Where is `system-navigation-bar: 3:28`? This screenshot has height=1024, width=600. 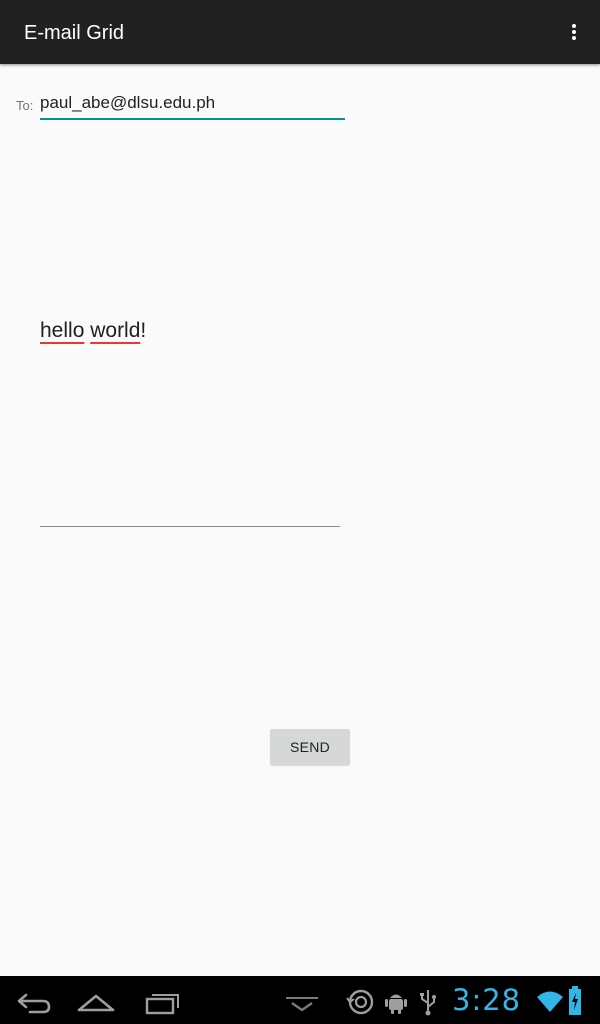 system-navigation-bar: 3:28 is located at coordinates (300, 1000).